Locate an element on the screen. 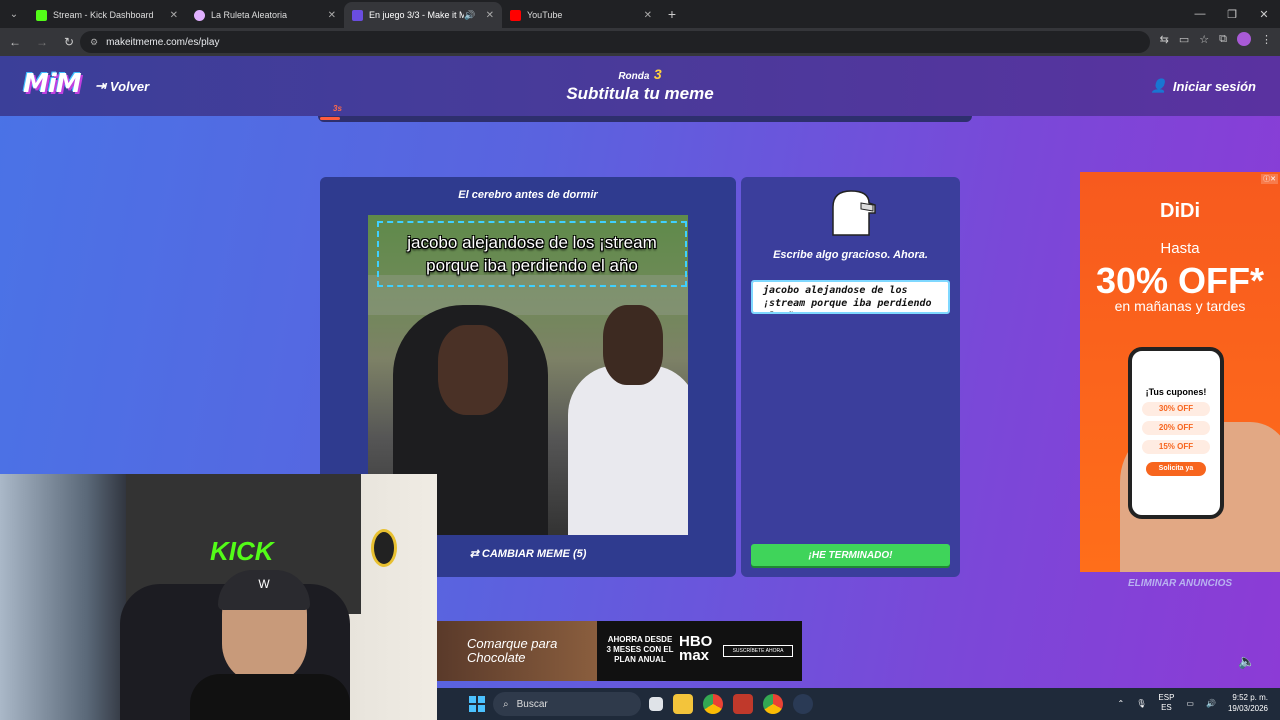  bookmark-star-icon: ☆ is located at coordinates (1204, 39).